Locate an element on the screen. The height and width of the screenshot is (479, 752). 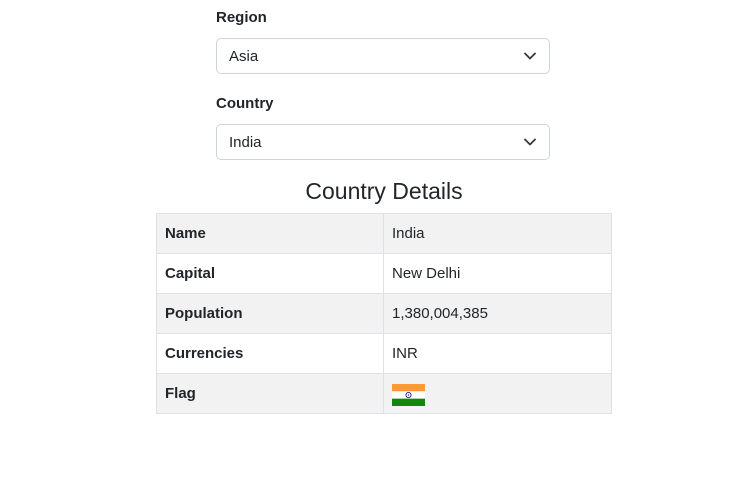
flag-green-band is located at coordinates (408, 402).